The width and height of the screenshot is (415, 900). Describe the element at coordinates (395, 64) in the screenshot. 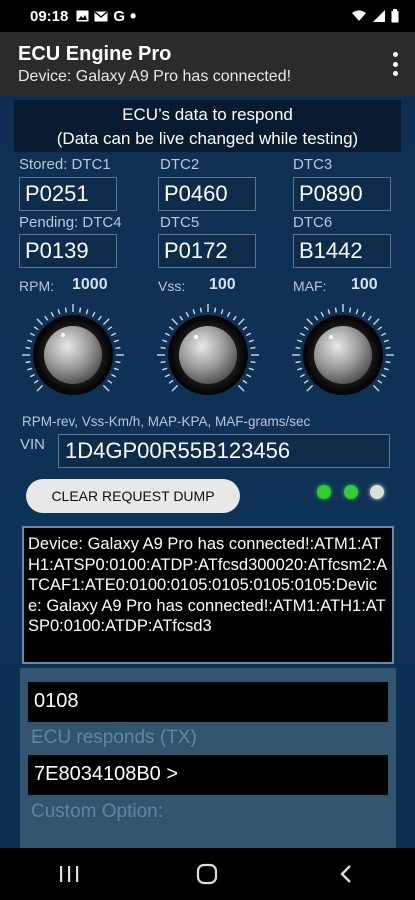

I see `overflow-menu-icon` at that location.